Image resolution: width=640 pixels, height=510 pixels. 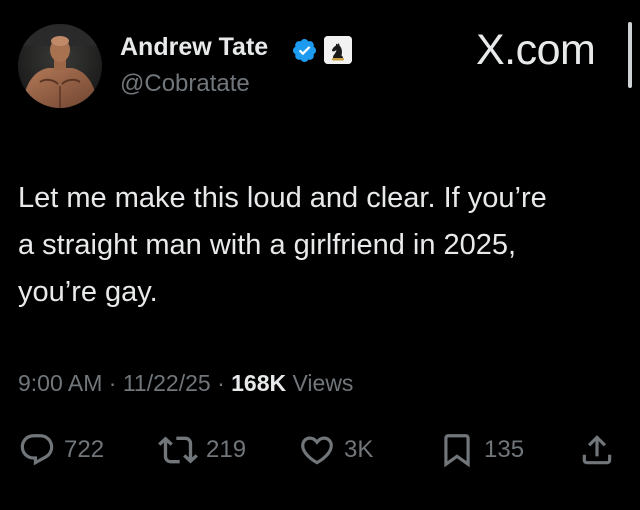 I want to click on repost-count: 219, so click(x=226, y=449).